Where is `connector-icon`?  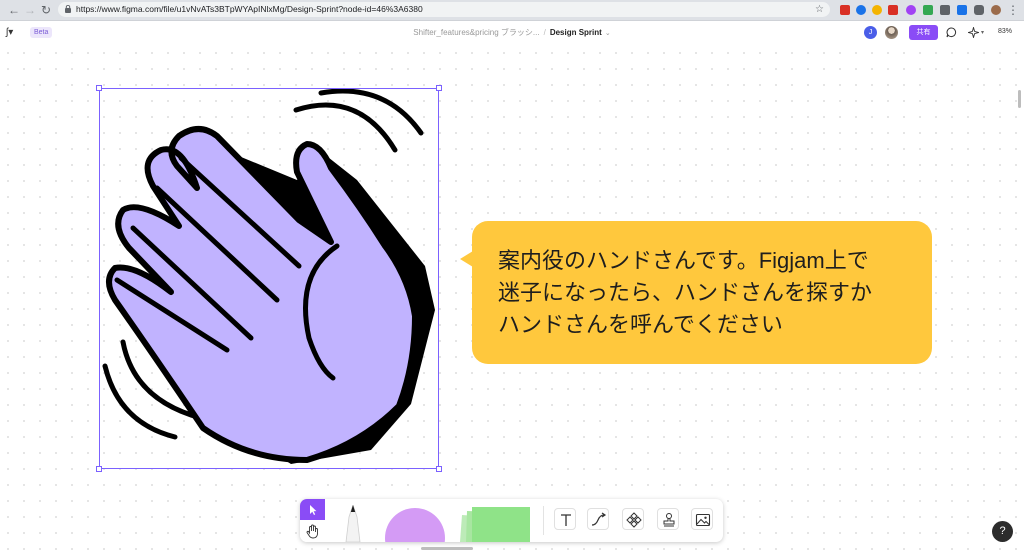
connector-icon is located at coordinates (599, 519).